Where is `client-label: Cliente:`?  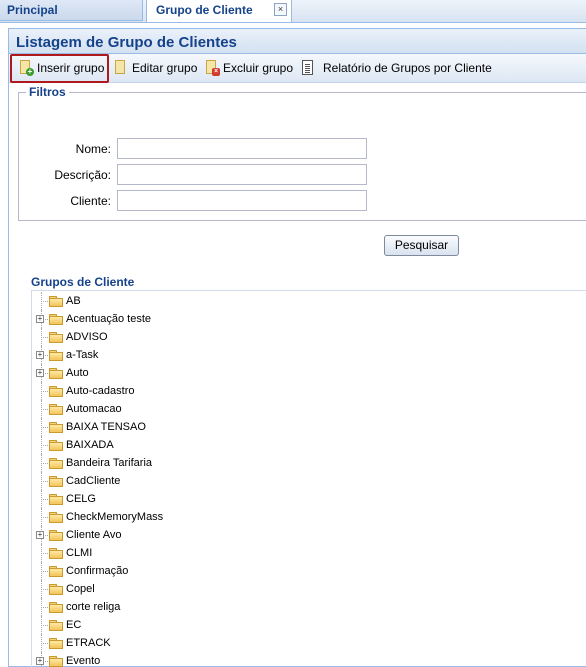
client-label: Cliente: is located at coordinates (90, 201).